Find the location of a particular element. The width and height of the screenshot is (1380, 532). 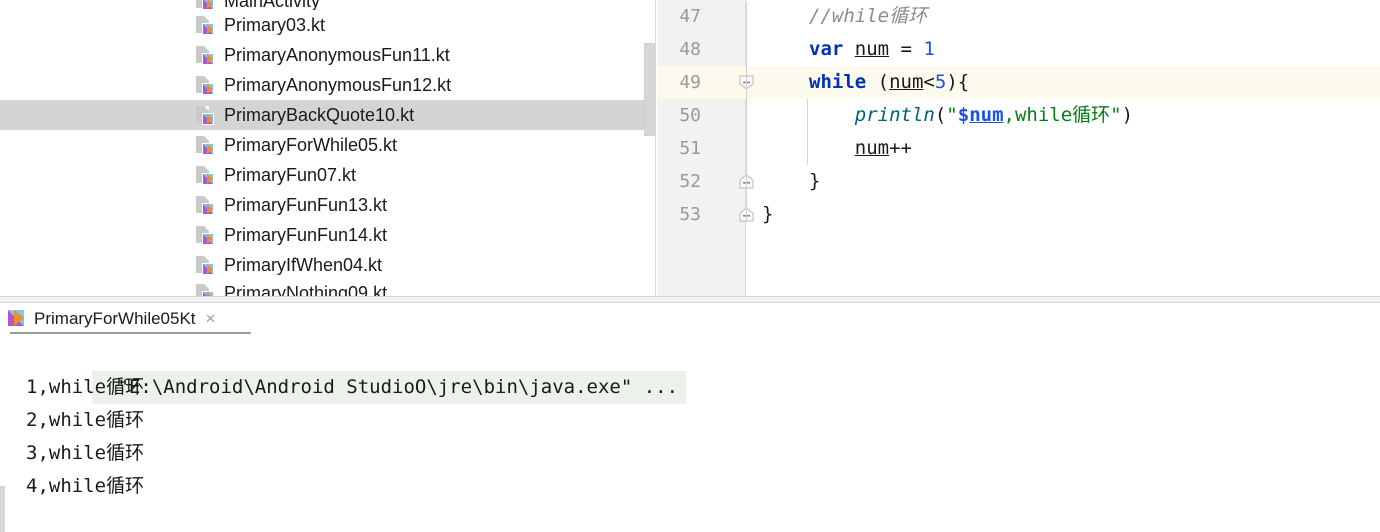

tree-row-label: PrimaryIfWhen04.kt is located at coordinates (303, 265).